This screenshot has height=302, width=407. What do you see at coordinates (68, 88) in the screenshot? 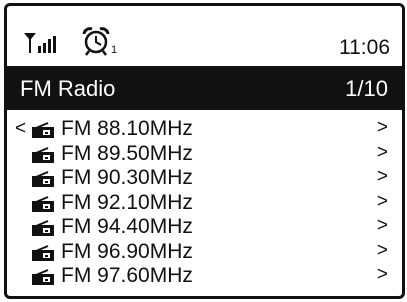
I see `page-title: FM Radio` at bounding box center [68, 88].